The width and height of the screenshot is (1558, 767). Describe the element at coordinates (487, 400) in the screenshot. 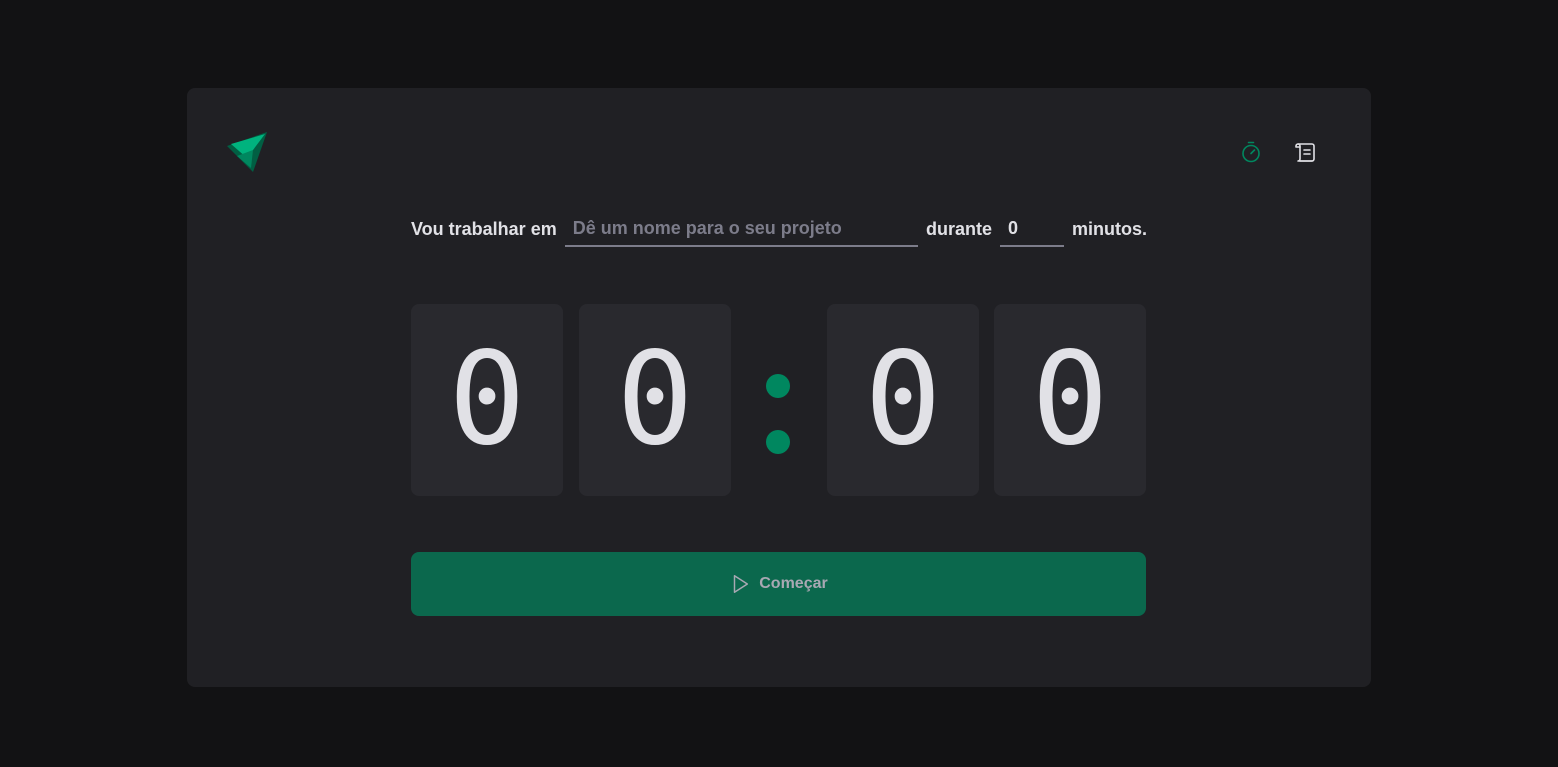

I see `minutes-tens-digit: 0` at that location.